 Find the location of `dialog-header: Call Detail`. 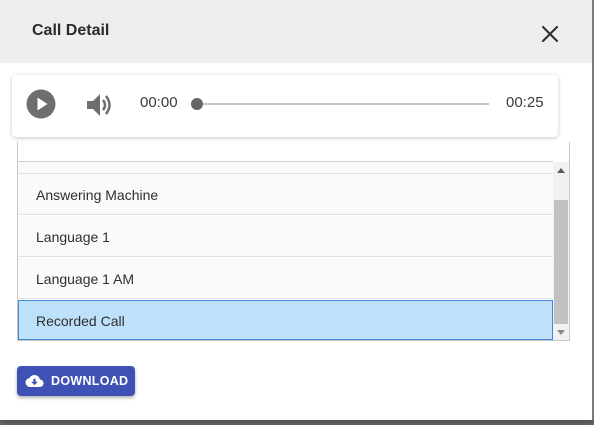

dialog-header: Call Detail is located at coordinates (296, 31).